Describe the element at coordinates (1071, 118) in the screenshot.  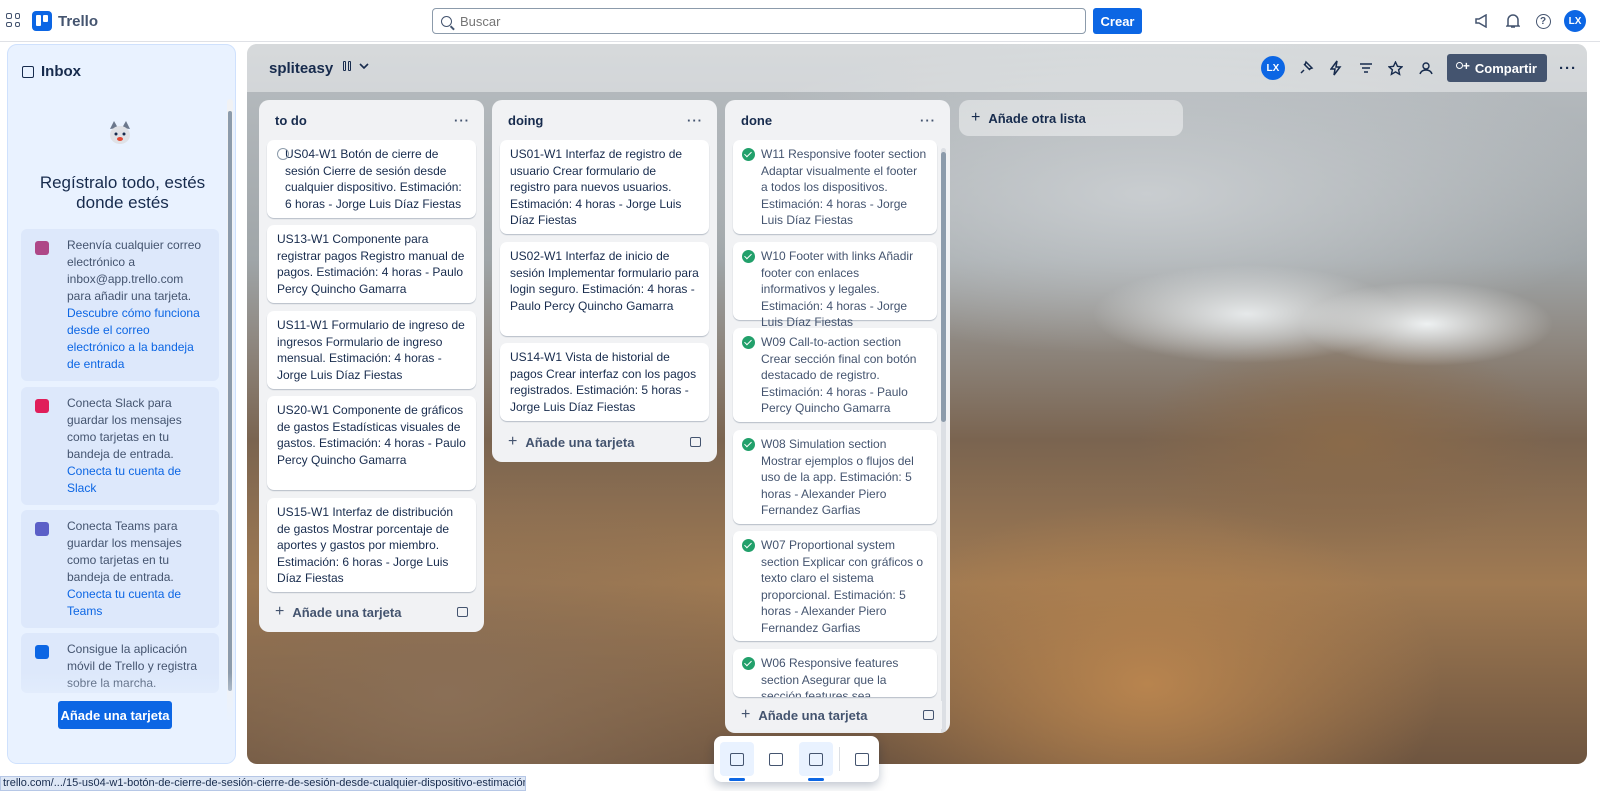
I see `add-list-button: + Añade otra lista` at that location.